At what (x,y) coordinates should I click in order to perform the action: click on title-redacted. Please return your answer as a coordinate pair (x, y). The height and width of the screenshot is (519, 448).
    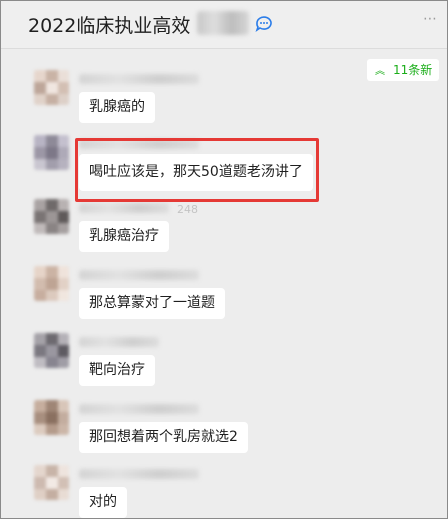
    Looking at the image, I should click on (223, 23).